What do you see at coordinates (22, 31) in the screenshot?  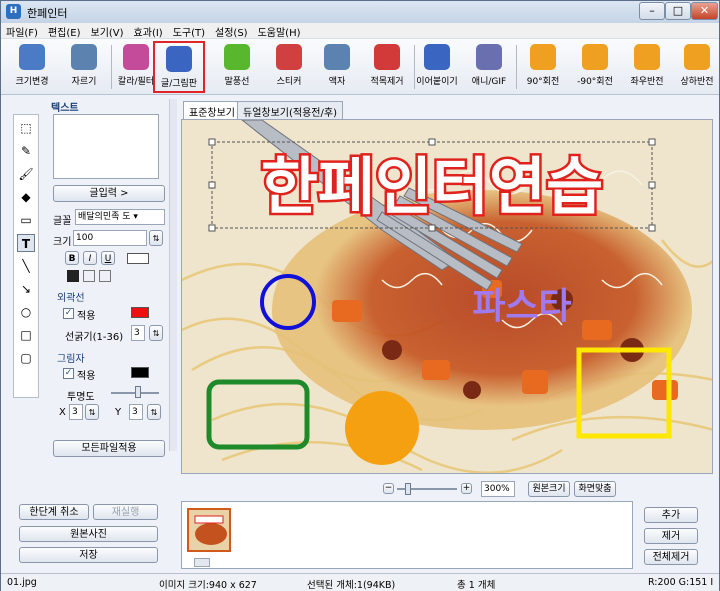 I see `menu-file: 파일(F)` at bounding box center [22, 31].